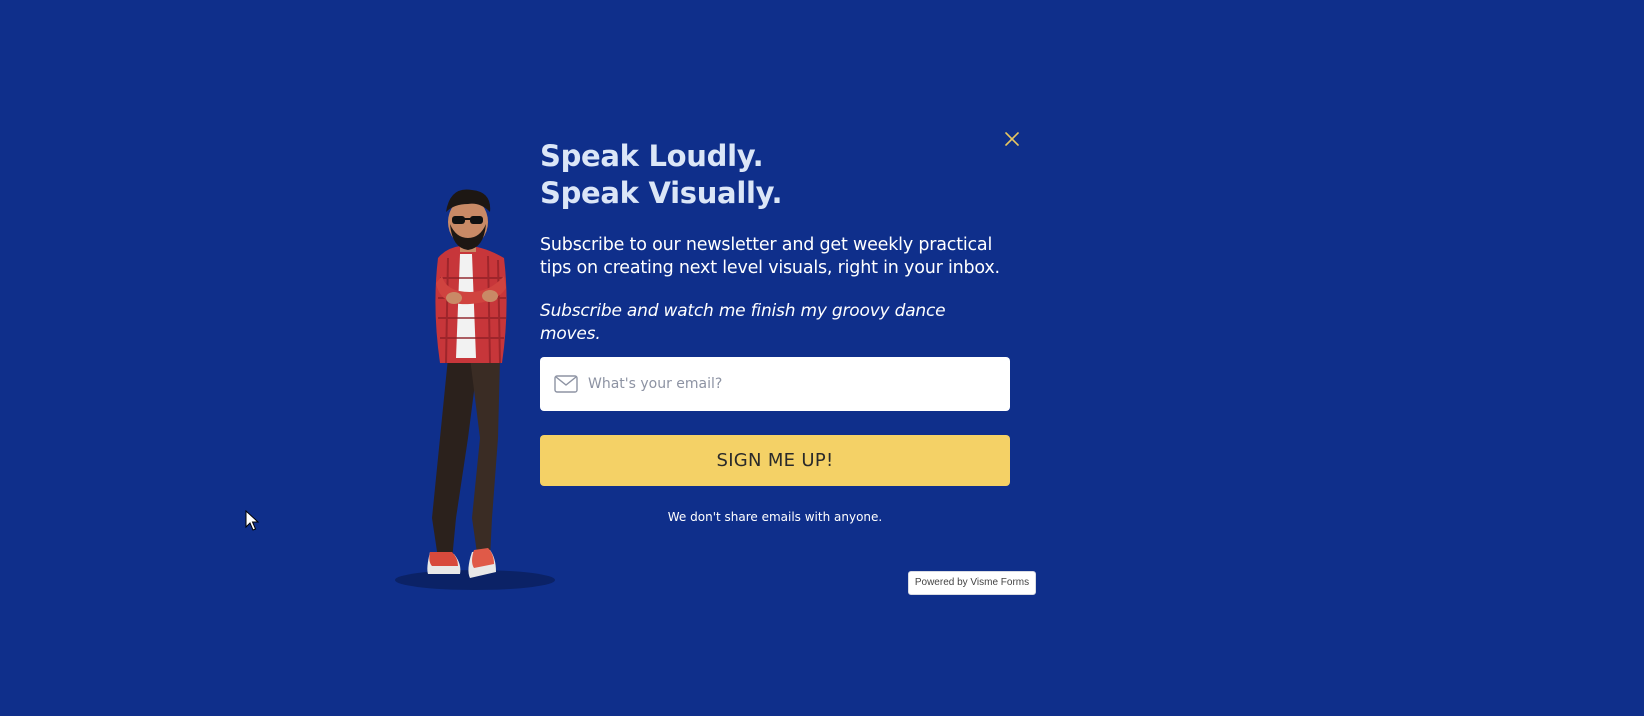 Image resolution: width=1644 pixels, height=716 pixels. I want to click on email-input, so click(783, 384).